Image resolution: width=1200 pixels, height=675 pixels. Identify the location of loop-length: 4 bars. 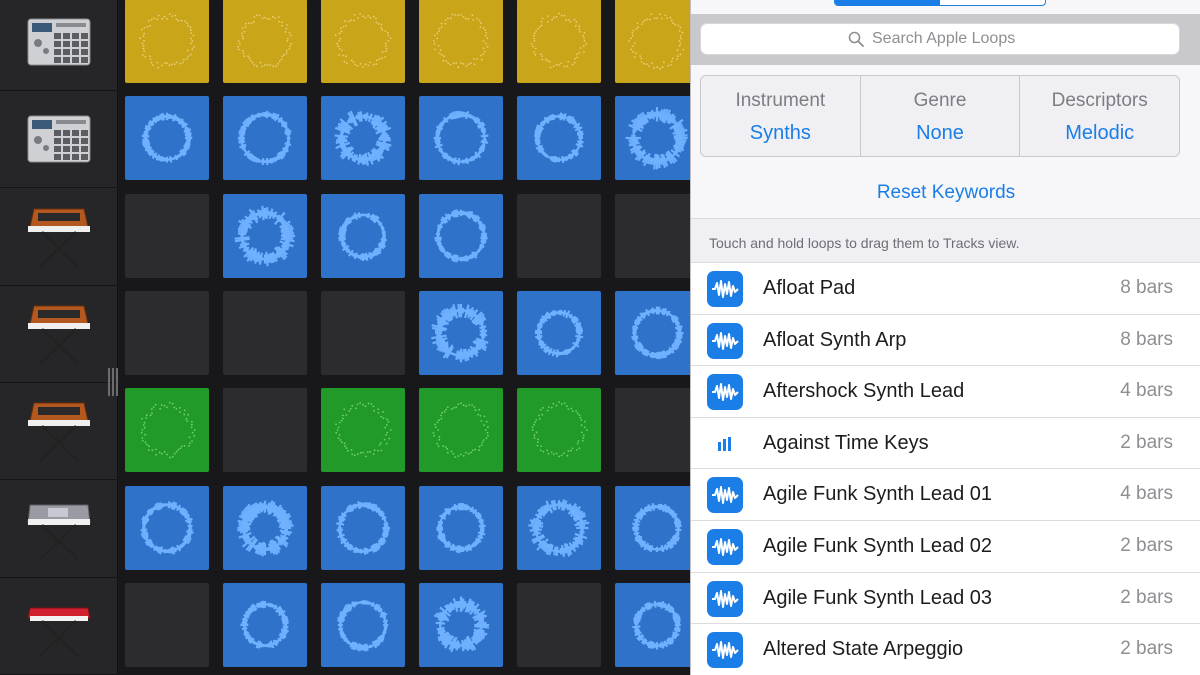
(1146, 494).